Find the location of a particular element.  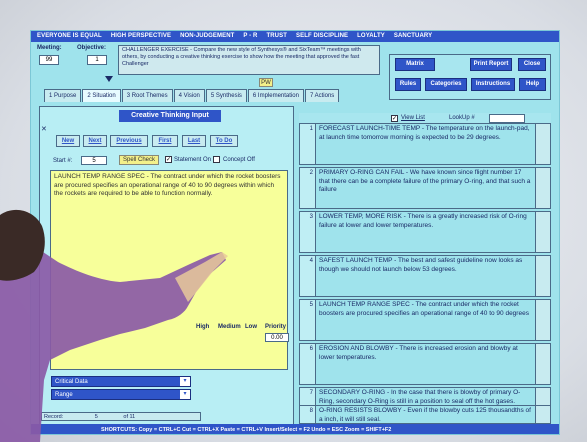

priority-high-label: High is located at coordinates (203, 327).